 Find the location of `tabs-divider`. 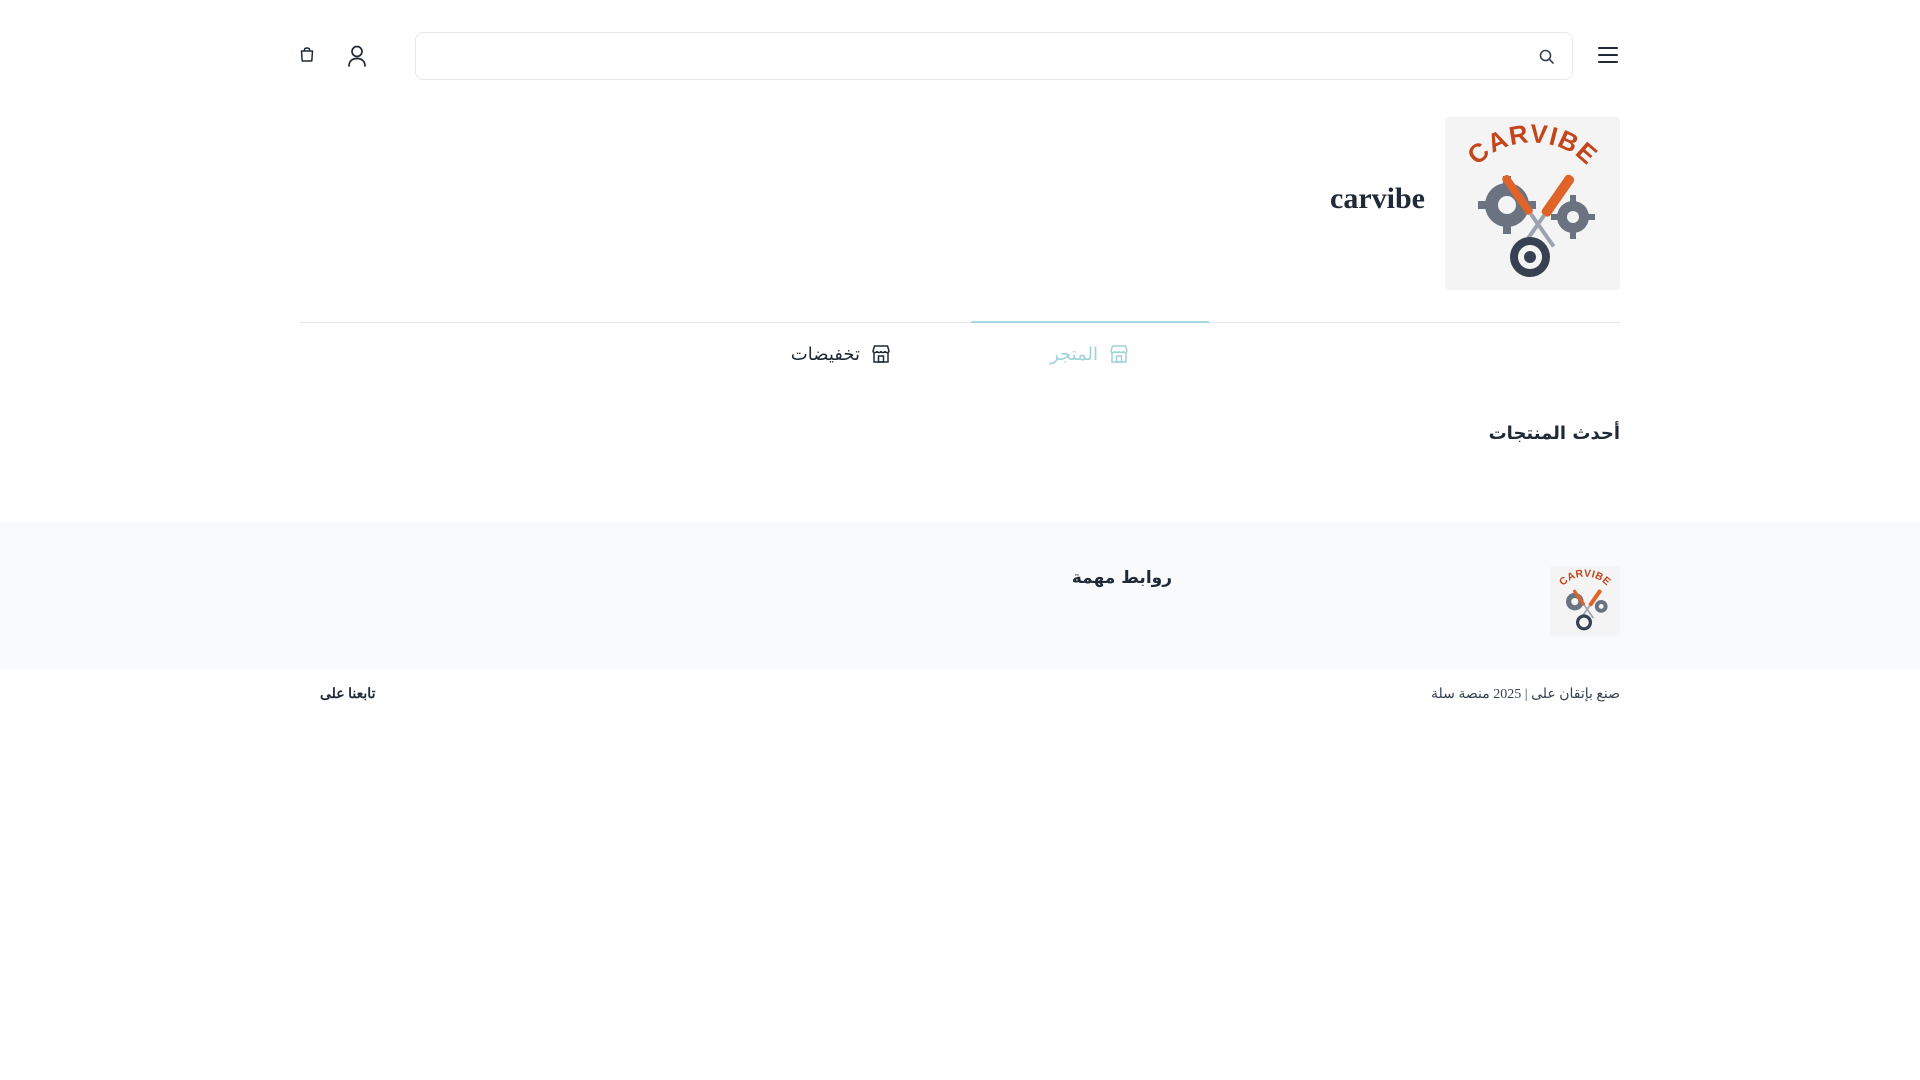

tabs-divider is located at coordinates (960, 322).